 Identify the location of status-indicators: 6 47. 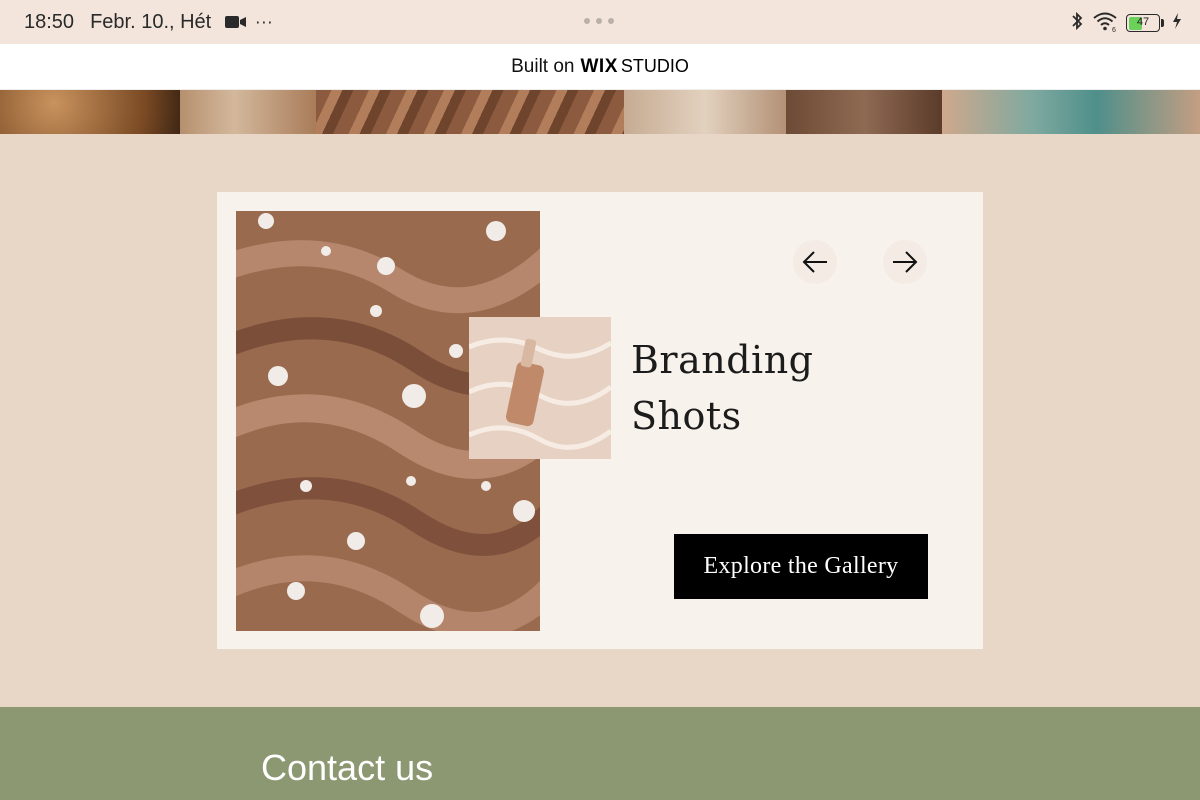
(1126, 23).